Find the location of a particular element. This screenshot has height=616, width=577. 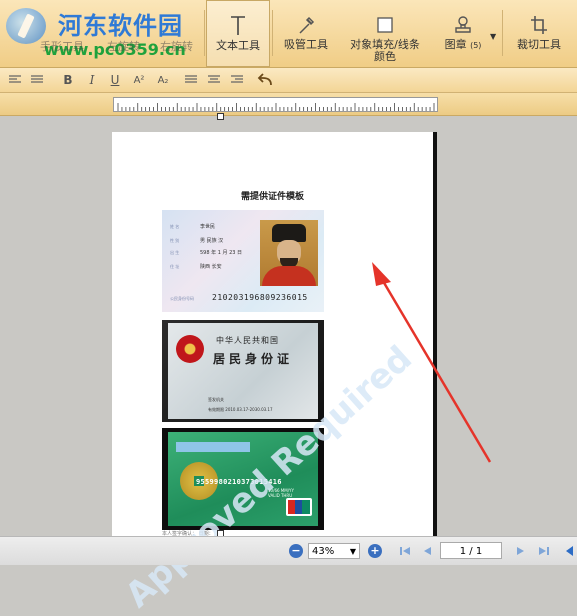

stamp-tool-button: 图章 (5) is located at coordinates (463, 33).